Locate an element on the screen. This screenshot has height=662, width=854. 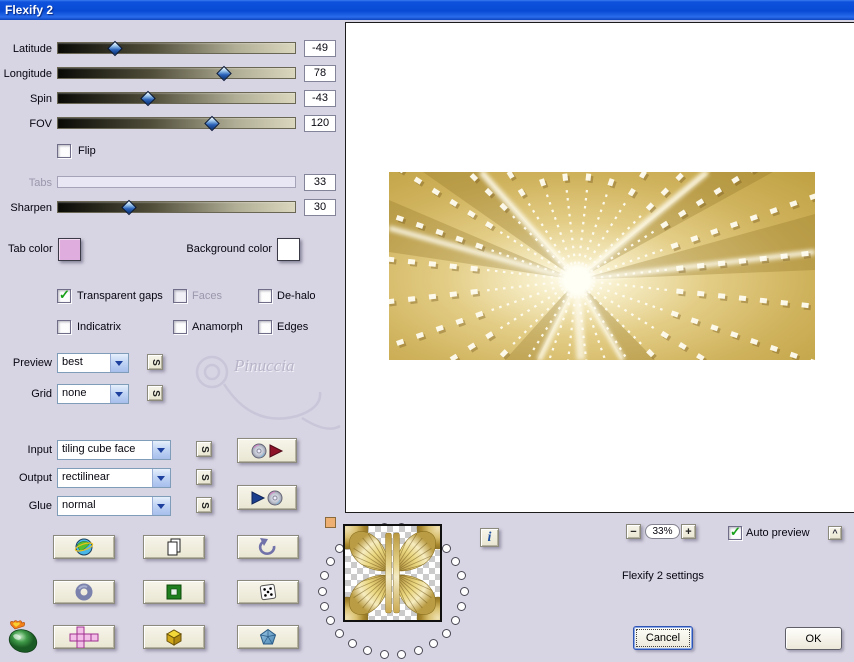
latitude-slider is located at coordinates (176, 48).